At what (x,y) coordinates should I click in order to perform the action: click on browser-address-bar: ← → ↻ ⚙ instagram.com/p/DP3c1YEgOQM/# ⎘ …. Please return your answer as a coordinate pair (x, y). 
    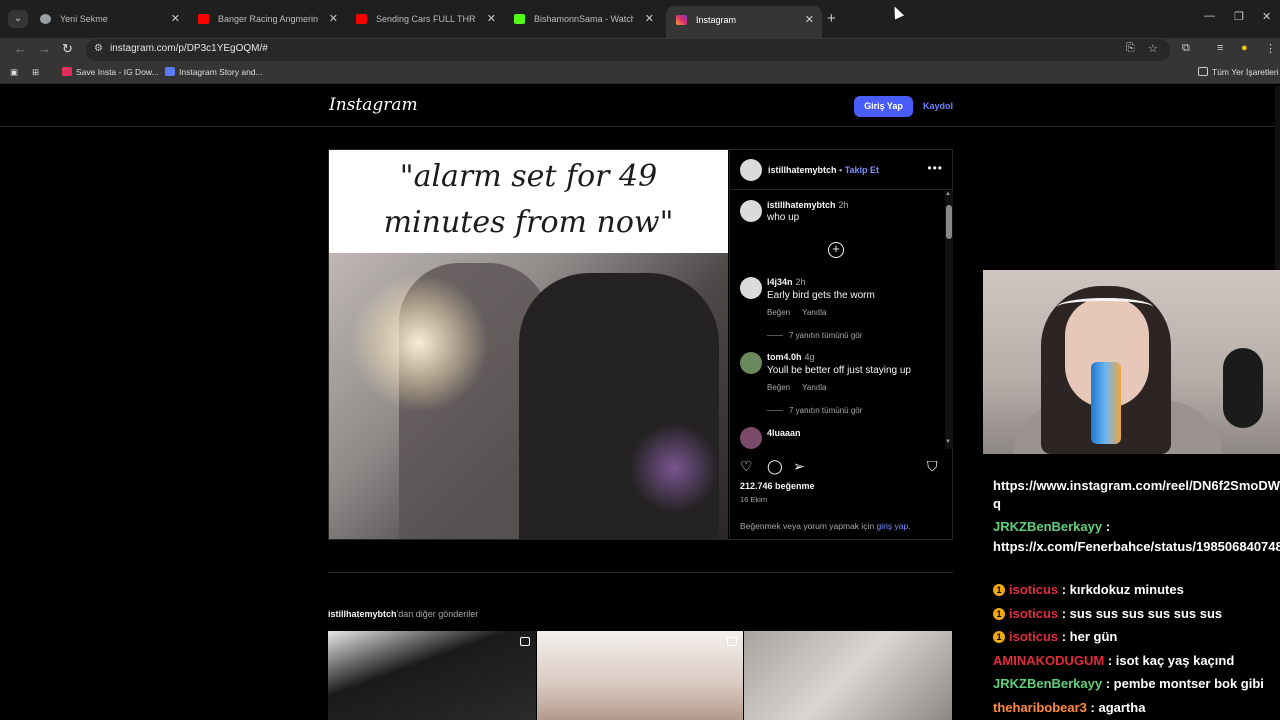
    Looking at the image, I should click on (640, 50).